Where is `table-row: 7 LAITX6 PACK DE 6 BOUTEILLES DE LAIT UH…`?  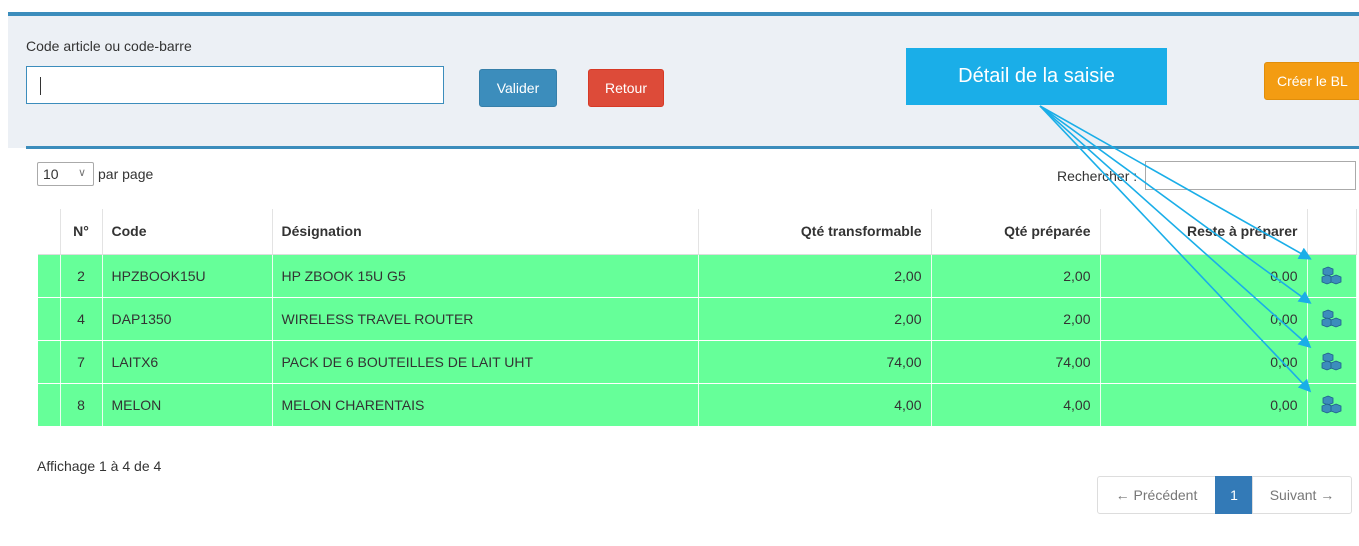 table-row: 7 LAITX6 PACK DE 6 BOUTEILLES DE LAIT UH… is located at coordinates (697, 362).